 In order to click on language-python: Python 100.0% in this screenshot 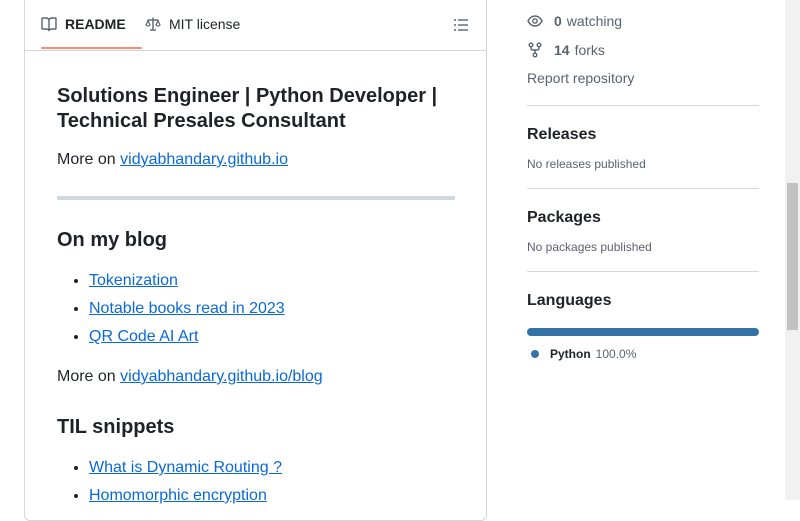, I will do `click(643, 354)`.